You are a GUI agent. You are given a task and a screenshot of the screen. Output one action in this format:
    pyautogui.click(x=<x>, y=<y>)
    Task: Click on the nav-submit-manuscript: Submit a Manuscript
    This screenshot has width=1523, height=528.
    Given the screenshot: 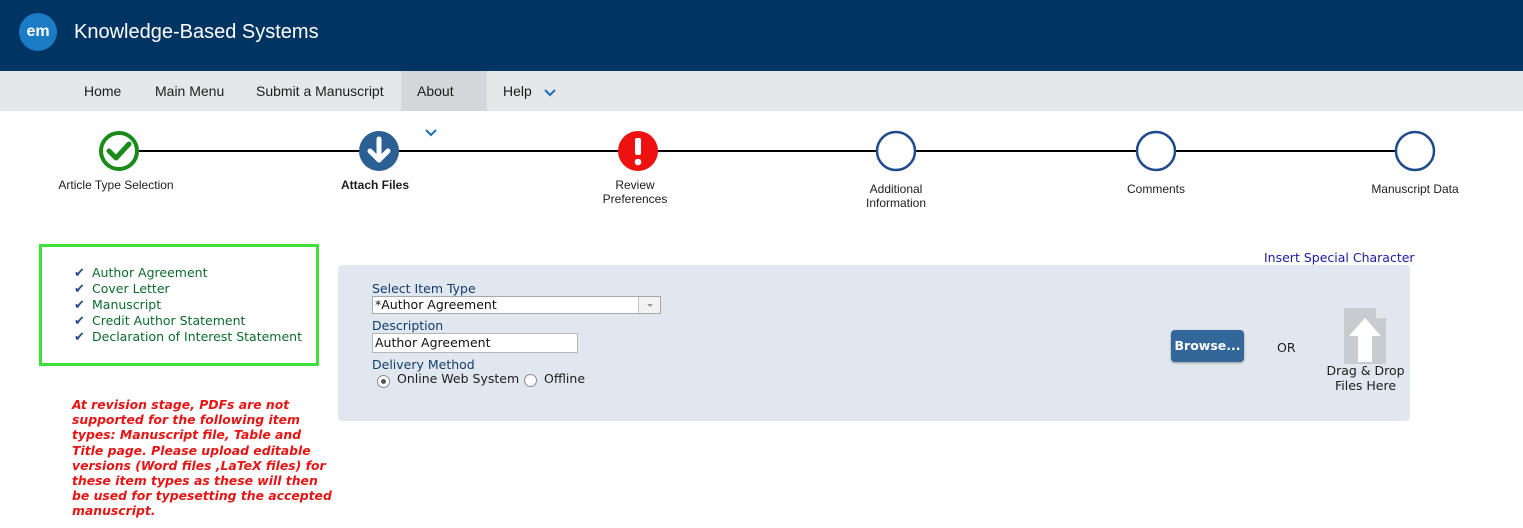 What is the action you would take?
    pyautogui.click(x=320, y=91)
    